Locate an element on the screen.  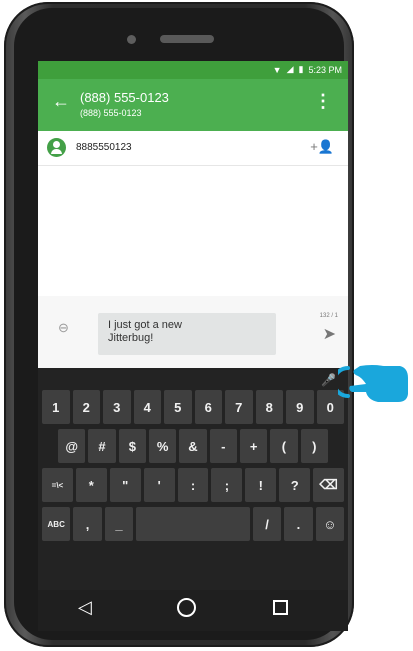
key-3: 3 is located at coordinates (117, 407).